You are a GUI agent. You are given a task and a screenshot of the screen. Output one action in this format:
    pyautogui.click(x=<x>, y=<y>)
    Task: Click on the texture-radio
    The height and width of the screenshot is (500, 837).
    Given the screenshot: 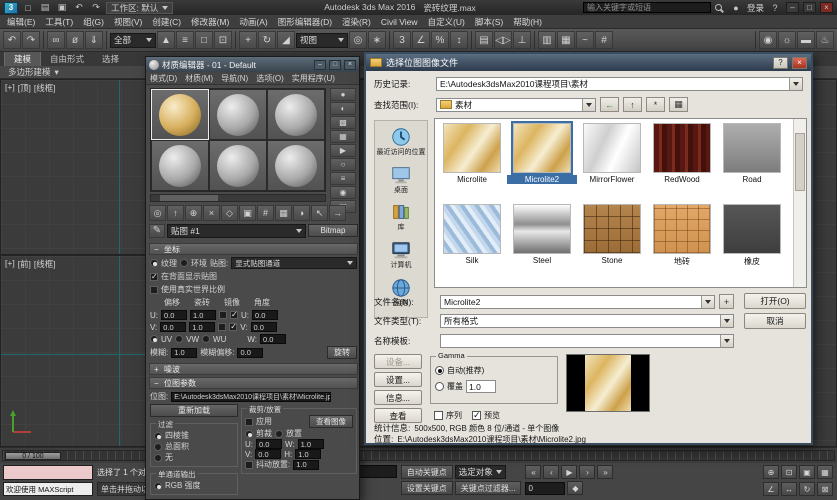 What is the action you would take?
    pyautogui.click(x=154, y=263)
    